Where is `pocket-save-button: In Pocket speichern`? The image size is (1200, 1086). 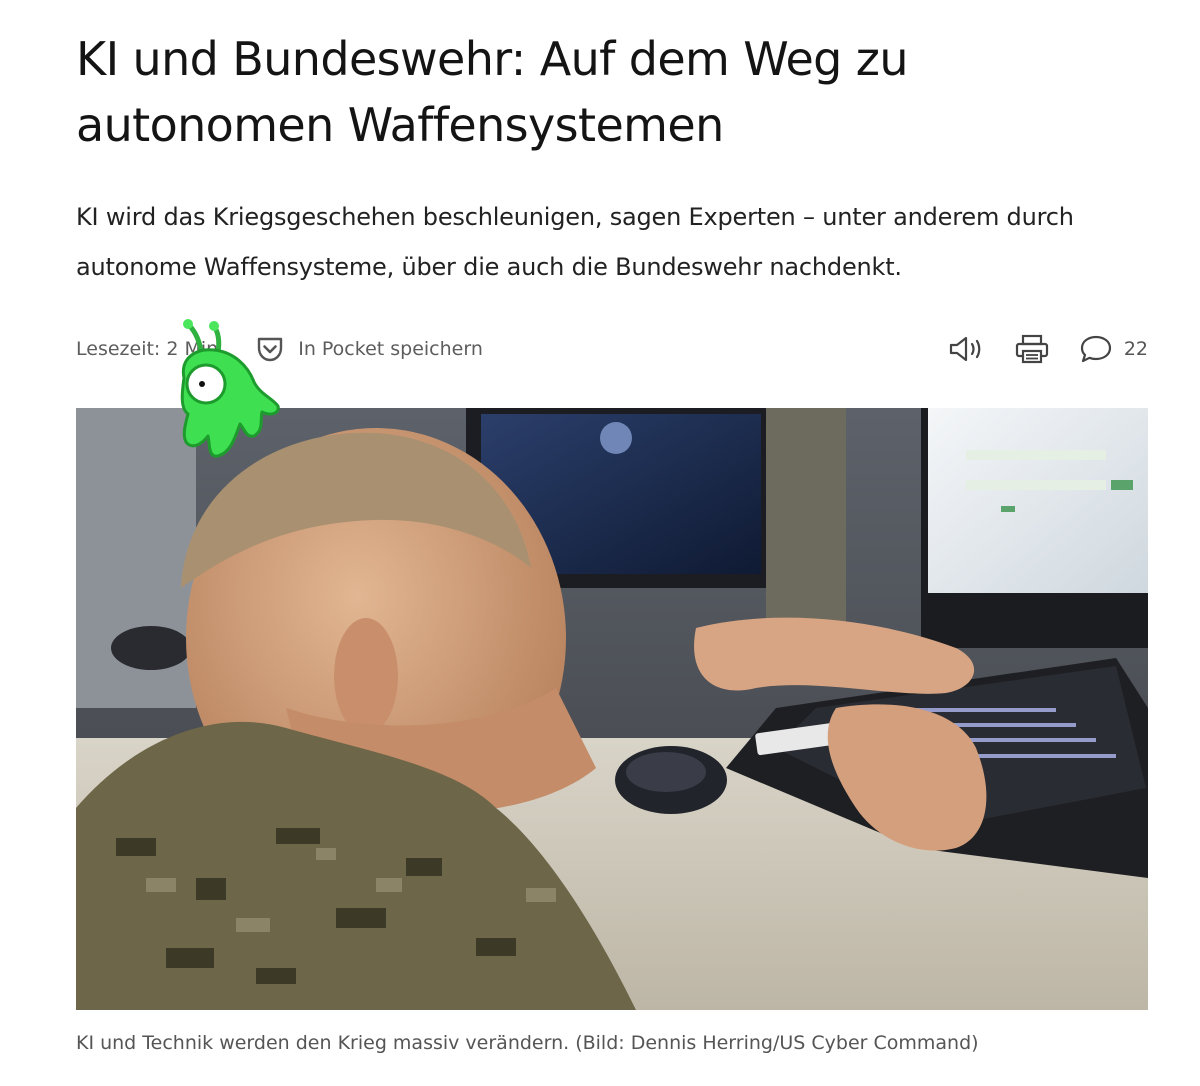
pocket-save-button: In Pocket speichern is located at coordinates (368, 349).